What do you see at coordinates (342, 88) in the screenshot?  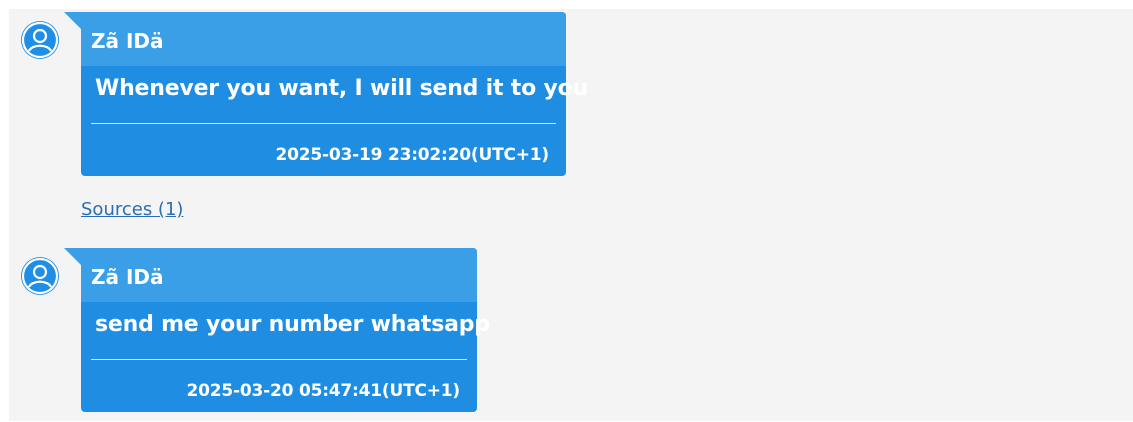 I see `message-text: Whenever you want, I will send it to you` at bounding box center [342, 88].